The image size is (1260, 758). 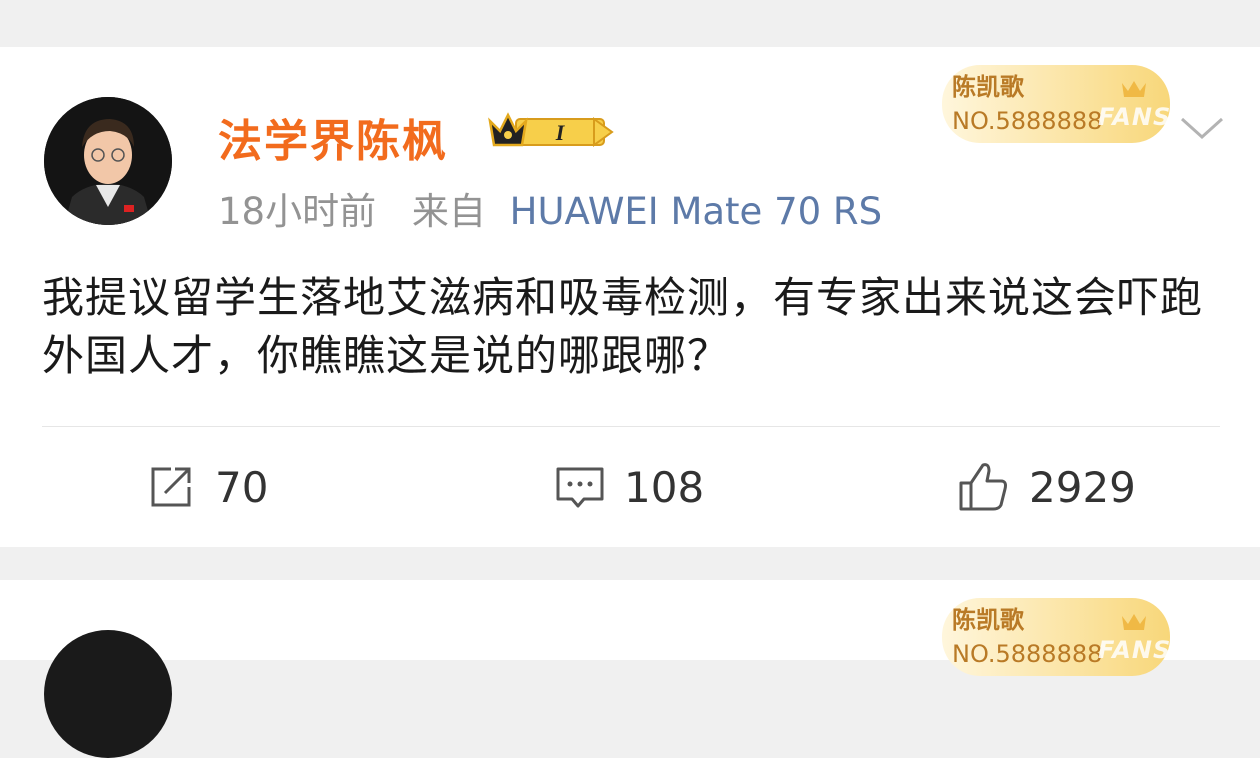 What do you see at coordinates (333, 137) in the screenshot?
I see `username: 法学界陈枫` at bounding box center [333, 137].